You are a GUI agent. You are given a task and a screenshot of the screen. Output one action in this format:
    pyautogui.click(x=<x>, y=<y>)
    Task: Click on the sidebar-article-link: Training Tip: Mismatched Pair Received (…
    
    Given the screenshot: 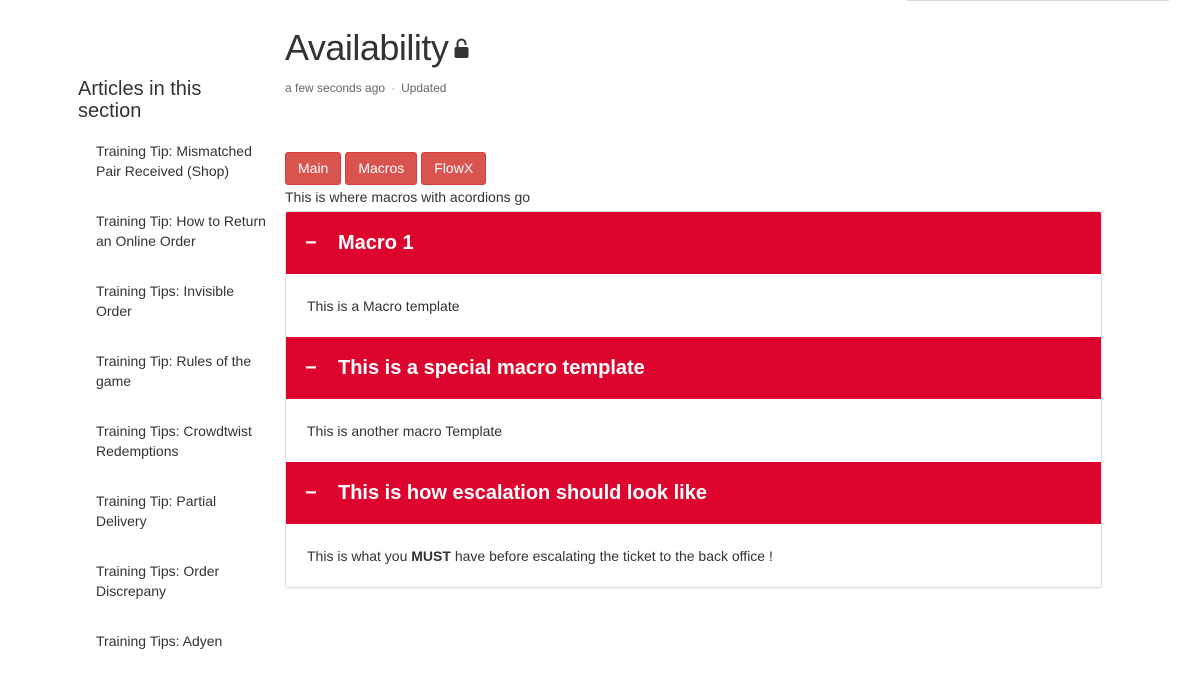 What is the action you would take?
    pyautogui.click(x=182, y=161)
    